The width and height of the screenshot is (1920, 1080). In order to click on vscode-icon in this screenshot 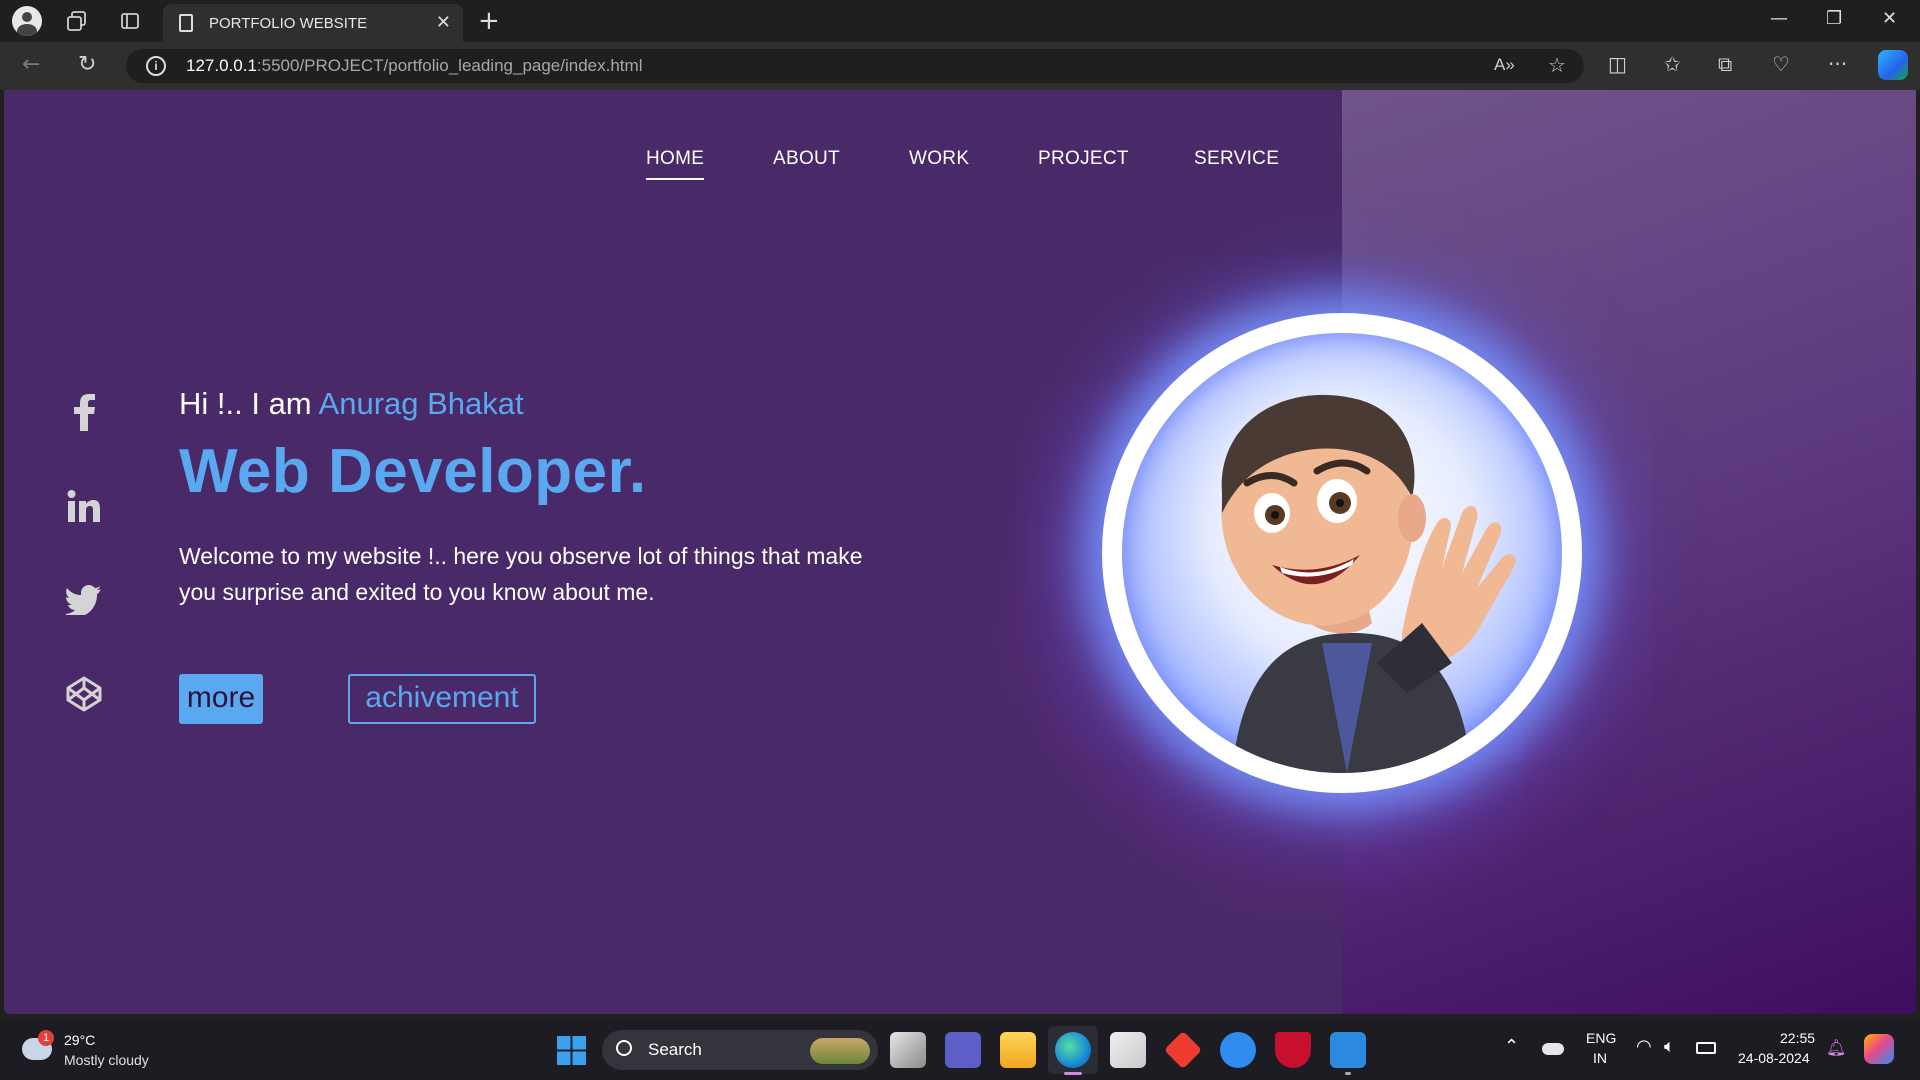, I will do `click(1348, 1050)`.